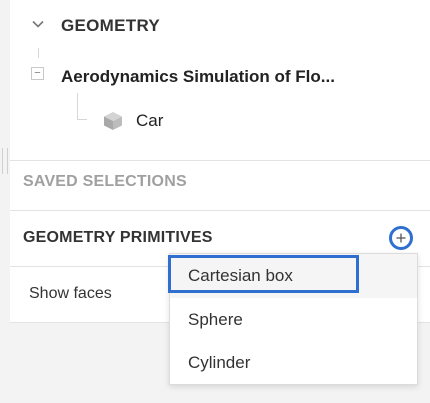 Image resolution: width=430 pixels, height=403 pixels. Describe the element at coordinates (70, 294) in the screenshot. I see `show-faces-label: Show faces` at that location.